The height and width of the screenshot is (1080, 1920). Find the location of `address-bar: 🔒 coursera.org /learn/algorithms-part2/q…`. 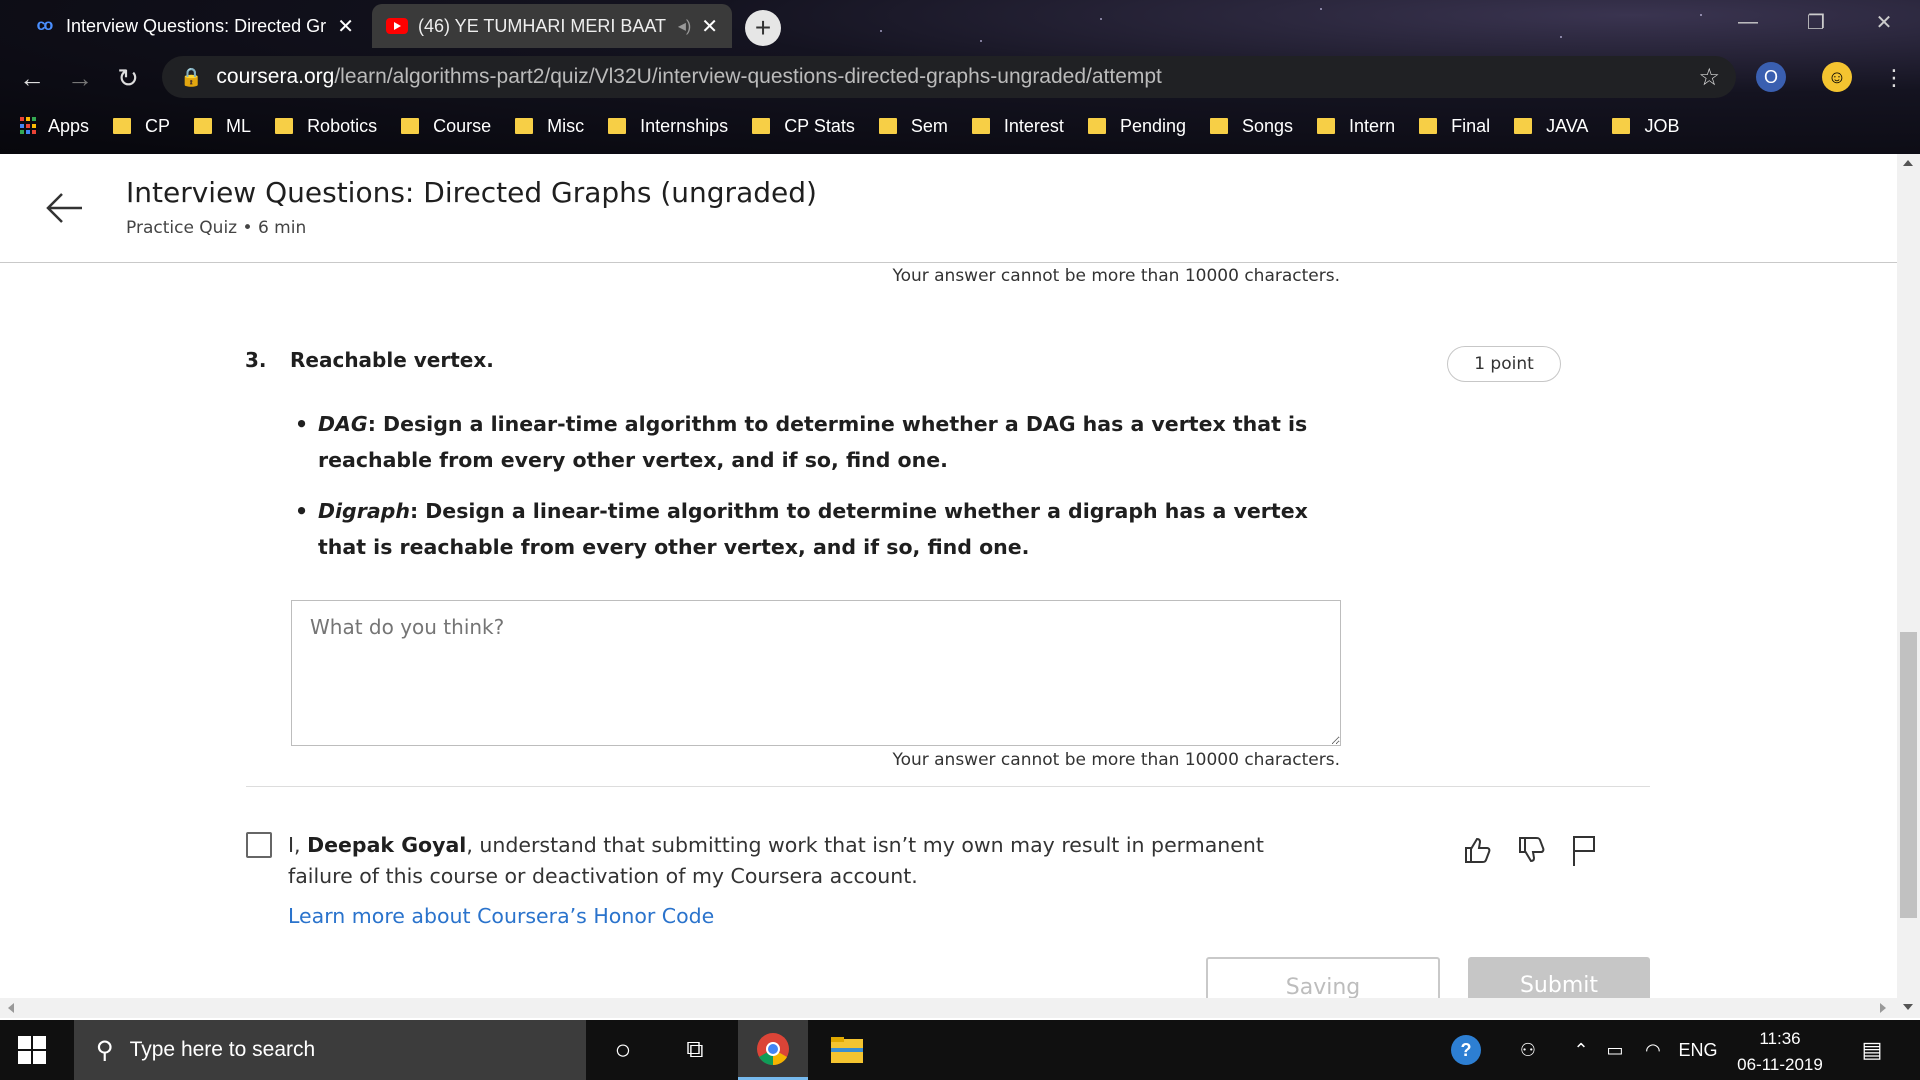

address-bar: 🔒 coursera.org /learn/algorithms-part2/q… is located at coordinates (949, 77).